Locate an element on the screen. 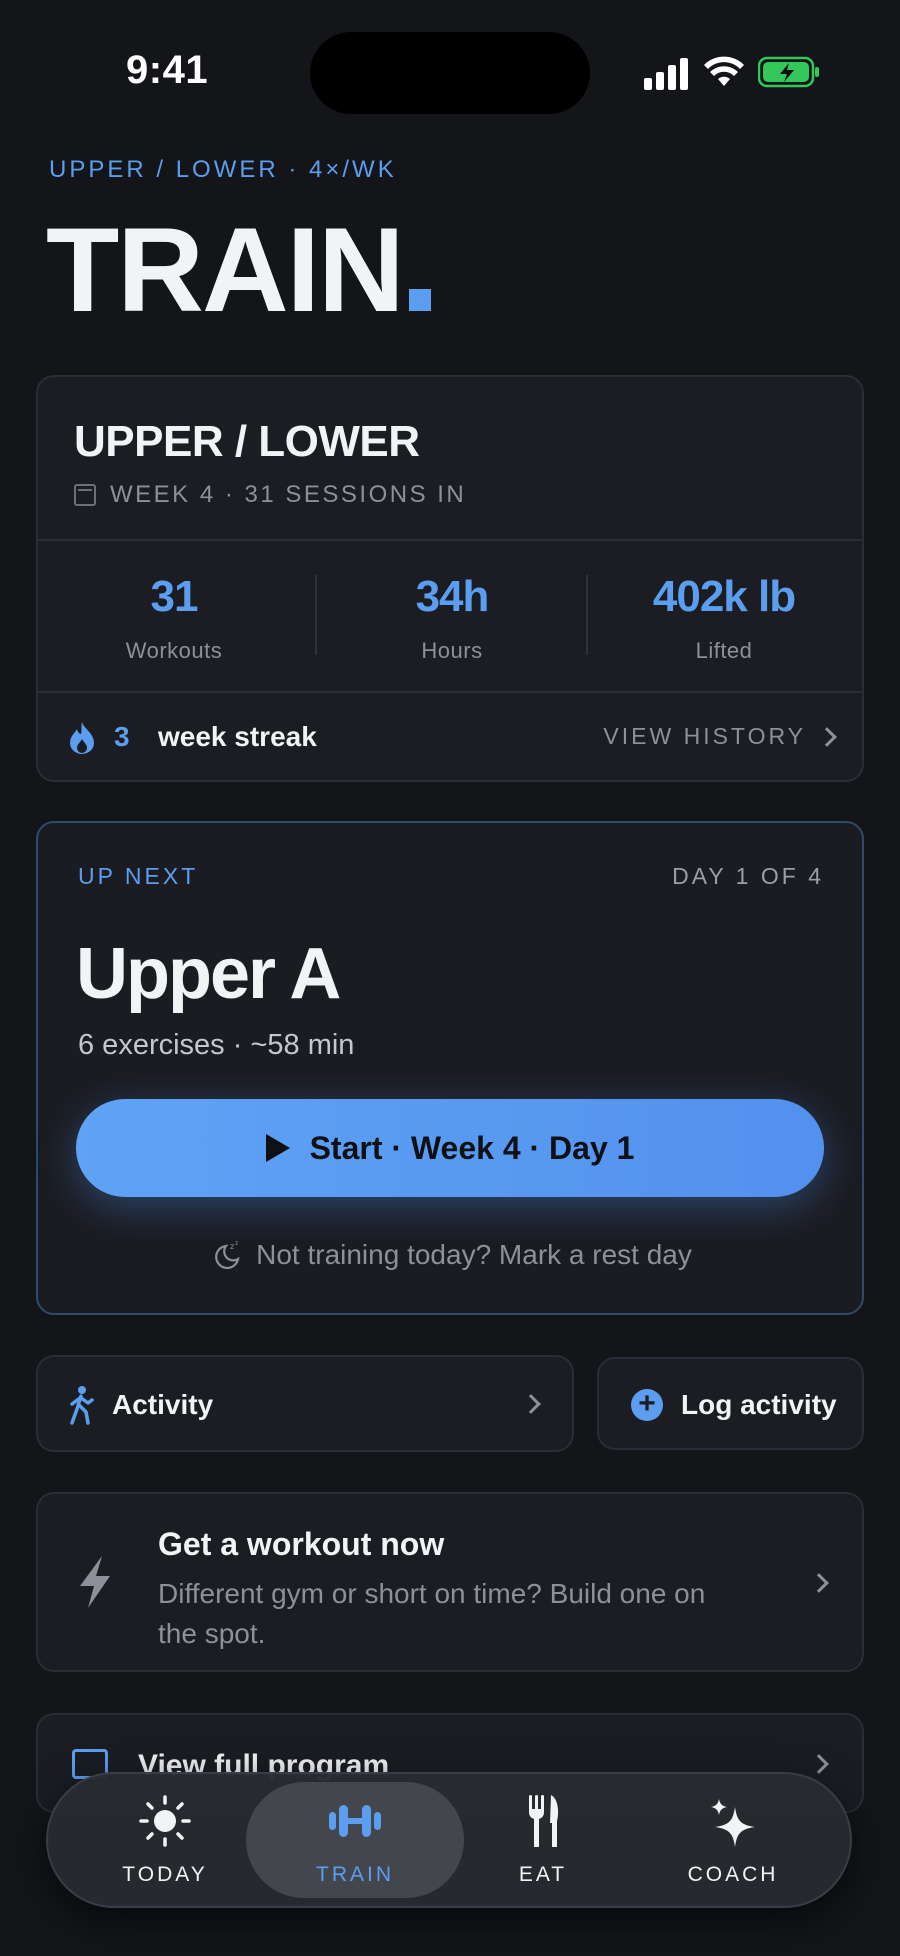 This screenshot has width=900, height=1956. walking-person-icon is located at coordinates (82, 1405).